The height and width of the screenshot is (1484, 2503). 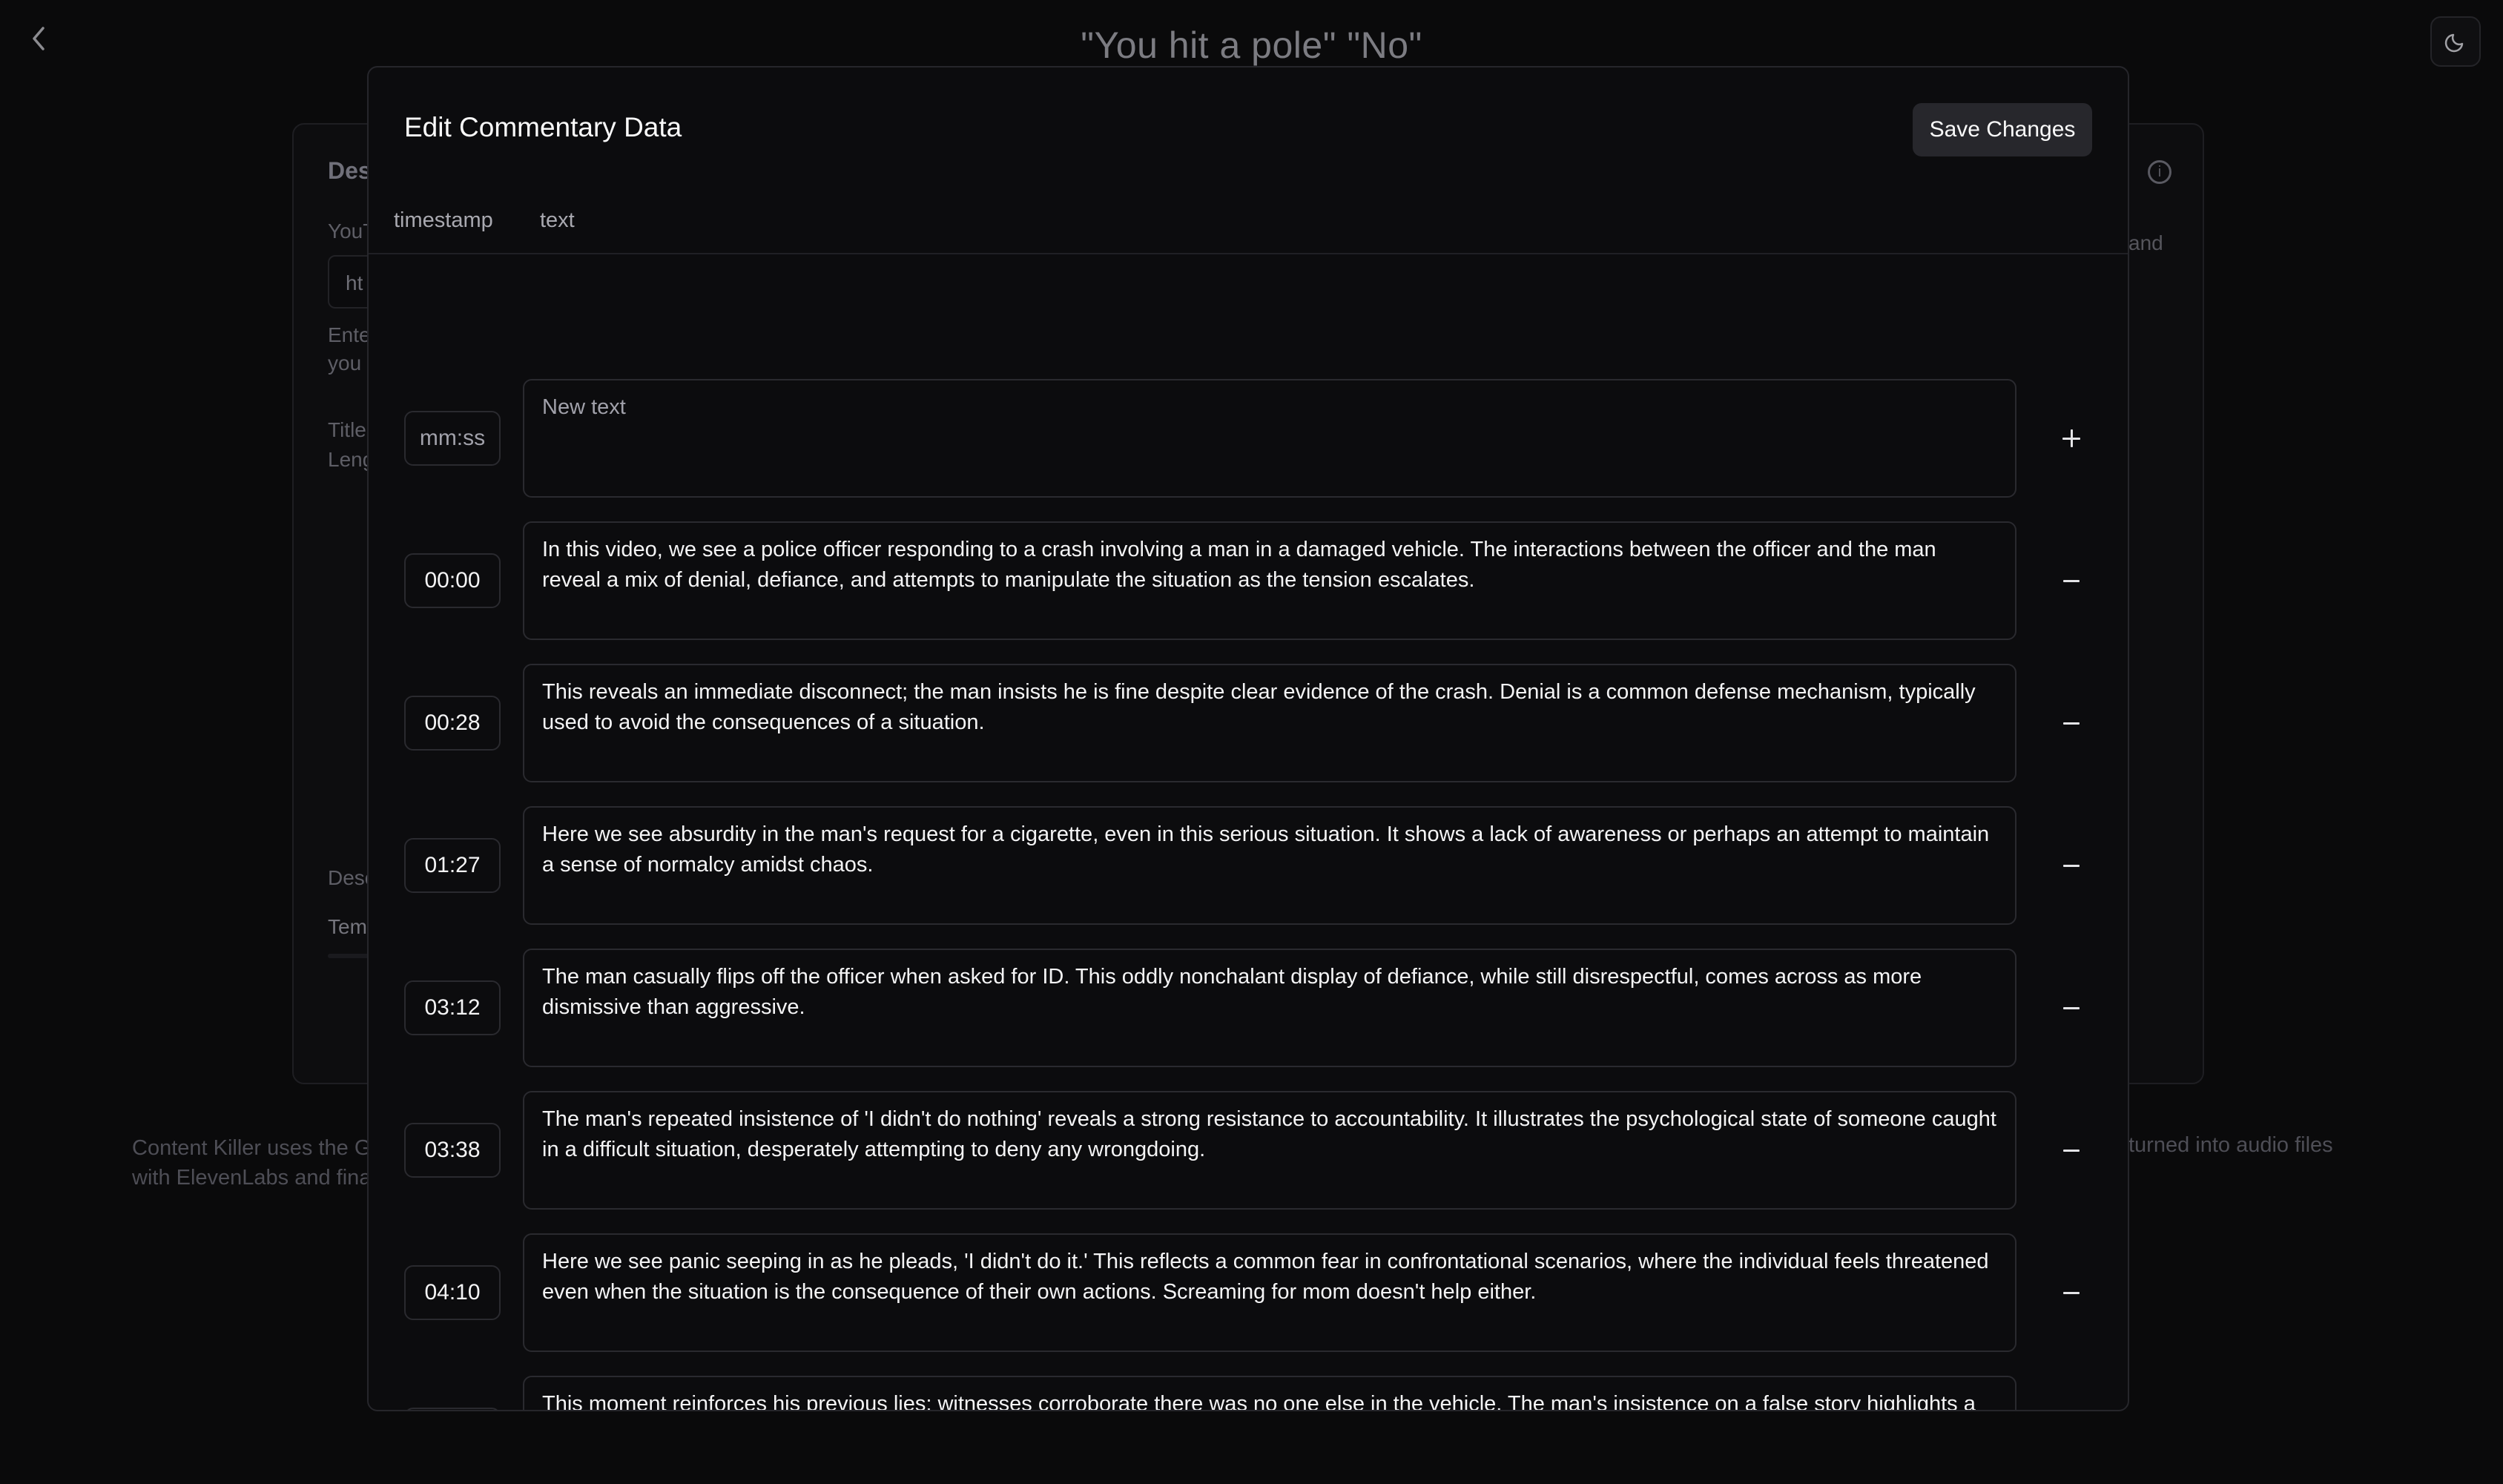 What do you see at coordinates (1269, 438) in the screenshot?
I see `new-text-input` at bounding box center [1269, 438].